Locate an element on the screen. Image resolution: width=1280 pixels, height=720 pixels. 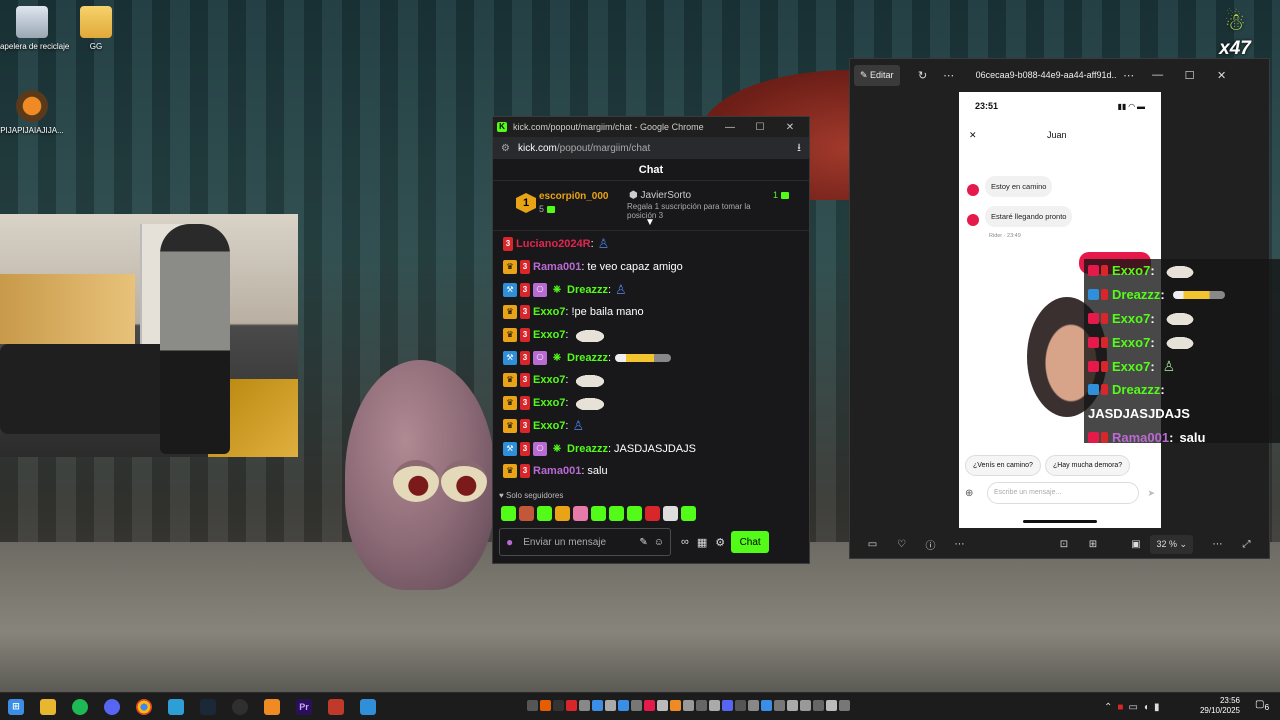
taskbar-premiere: Pr is located at coordinates (304, 706).